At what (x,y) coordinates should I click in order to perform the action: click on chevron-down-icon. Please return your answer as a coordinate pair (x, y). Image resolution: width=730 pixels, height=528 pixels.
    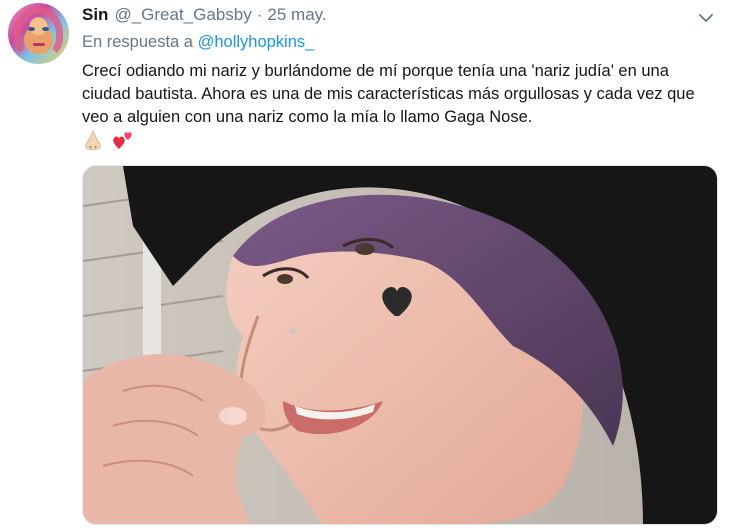
    Looking at the image, I should click on (706, 18).